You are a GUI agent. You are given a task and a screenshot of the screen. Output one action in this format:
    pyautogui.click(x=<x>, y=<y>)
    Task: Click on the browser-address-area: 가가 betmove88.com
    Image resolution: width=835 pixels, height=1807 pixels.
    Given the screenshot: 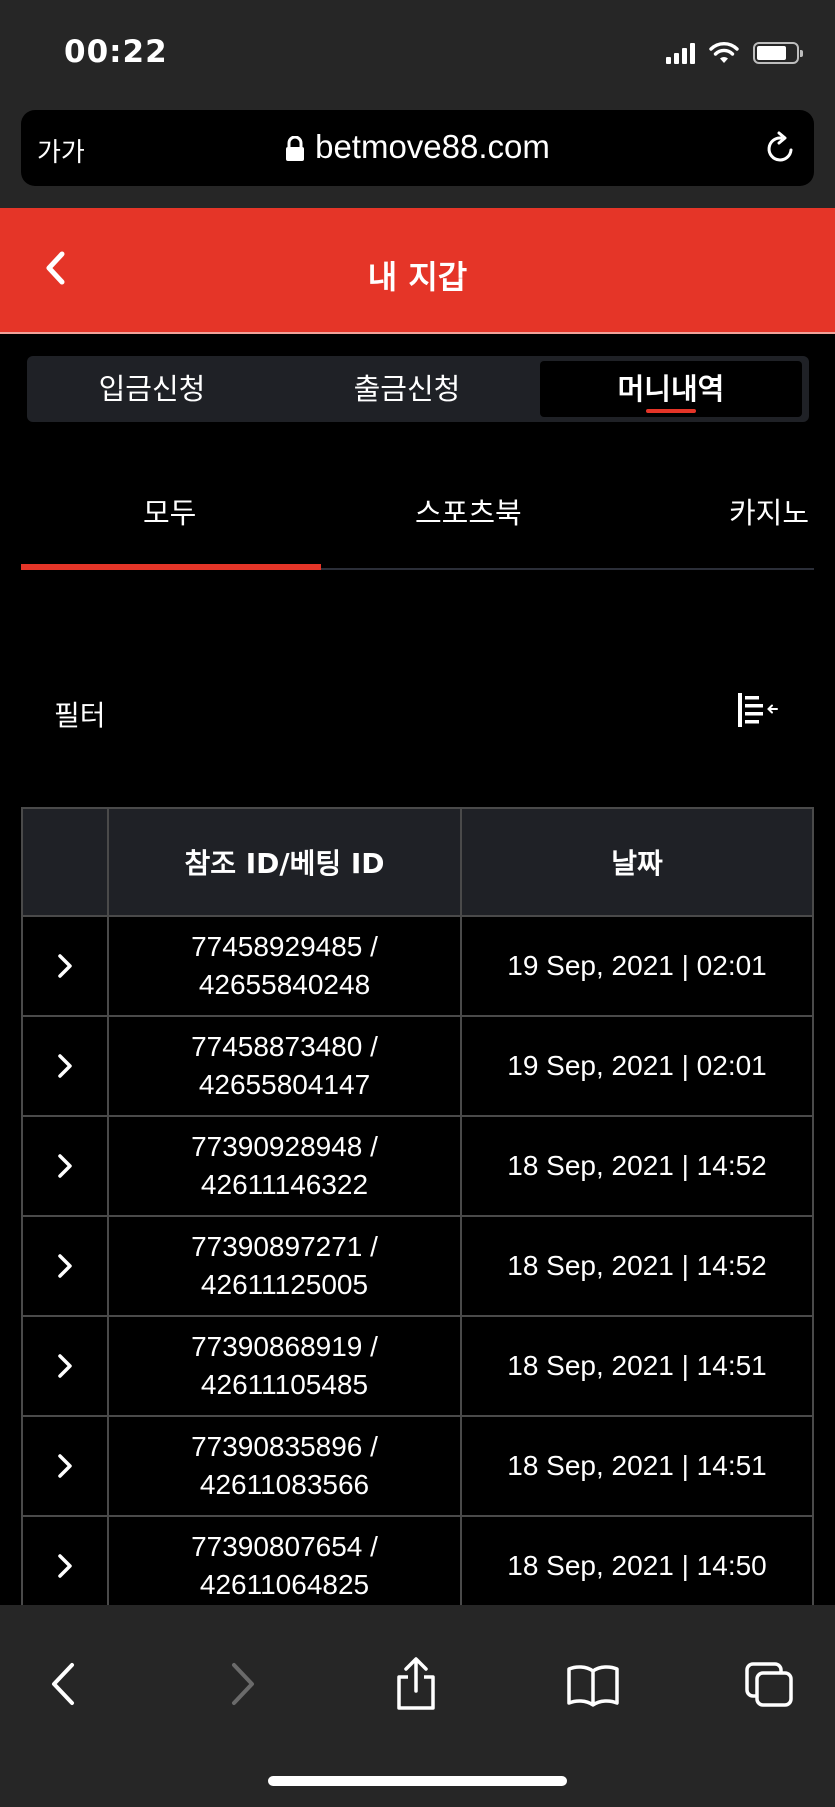 What is the action you would take?
    pyautogui.click(x=417, y=158)
    